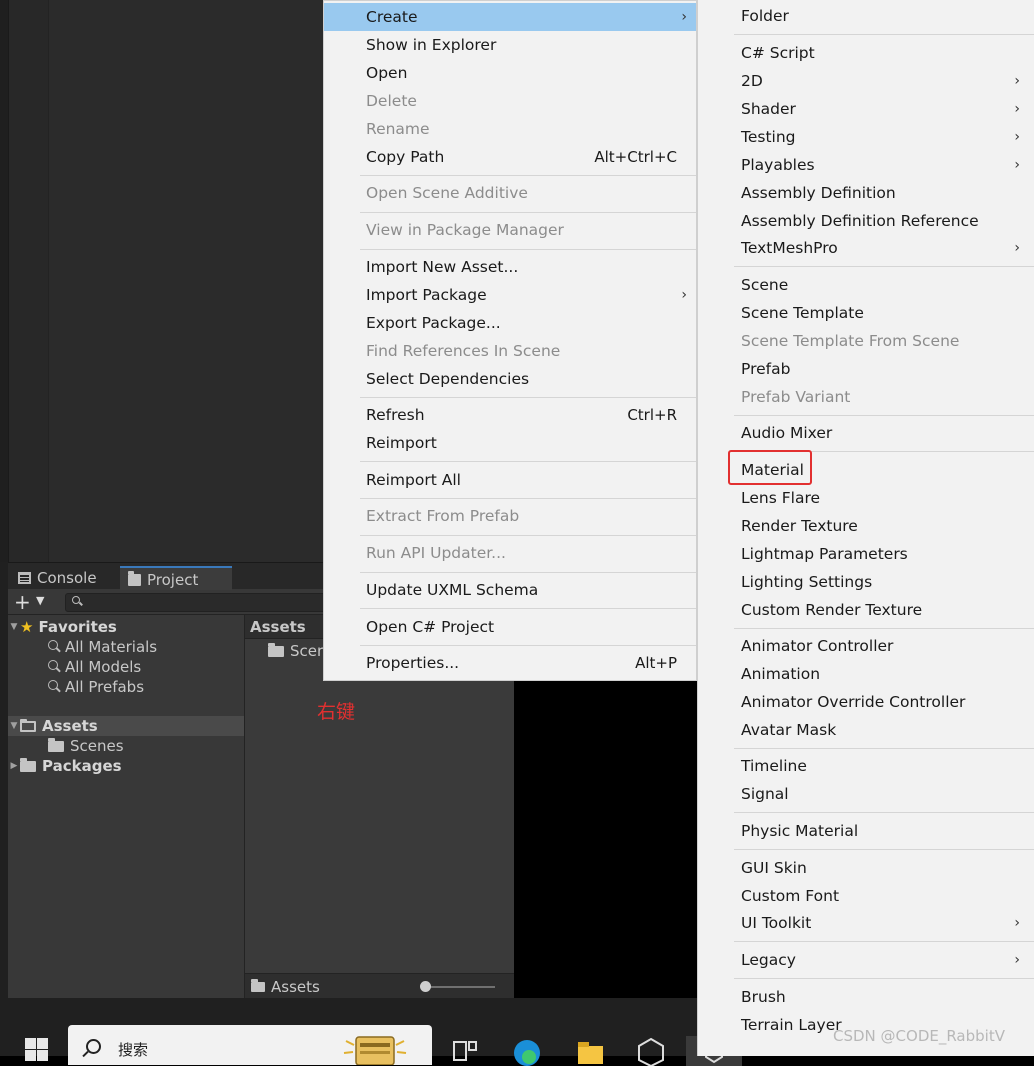  What do you see at coordinates (866, 923) in the screenshot?
I see `create-item-ui-toolkit: UI Toolkit ›` at bounding box center [866, 923].